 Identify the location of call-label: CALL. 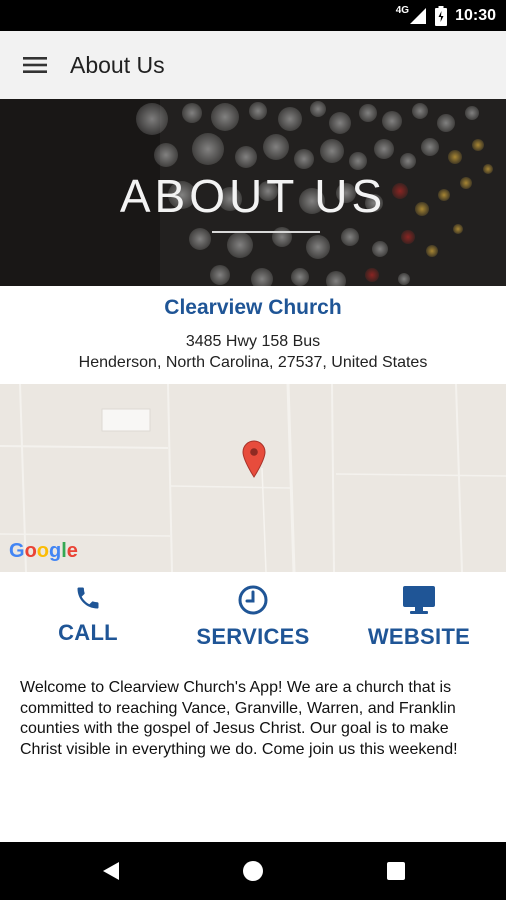
(88, 632).